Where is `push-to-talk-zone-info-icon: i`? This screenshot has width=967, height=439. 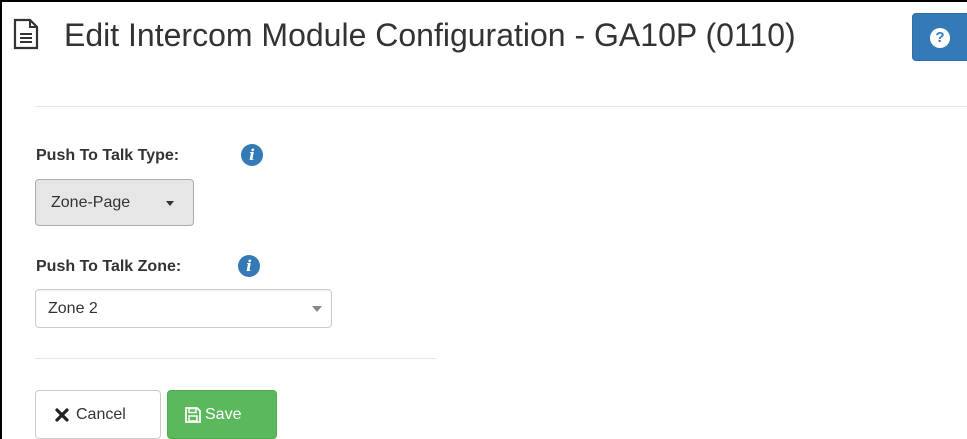 push-to-talk-zone-info-icon: i is located at coordinates (249, 266).